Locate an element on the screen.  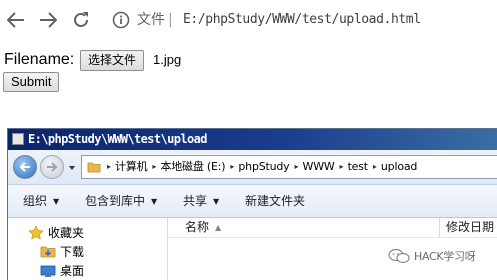
choose-file-button: 选择文件 is located at coordinates (112, 60).